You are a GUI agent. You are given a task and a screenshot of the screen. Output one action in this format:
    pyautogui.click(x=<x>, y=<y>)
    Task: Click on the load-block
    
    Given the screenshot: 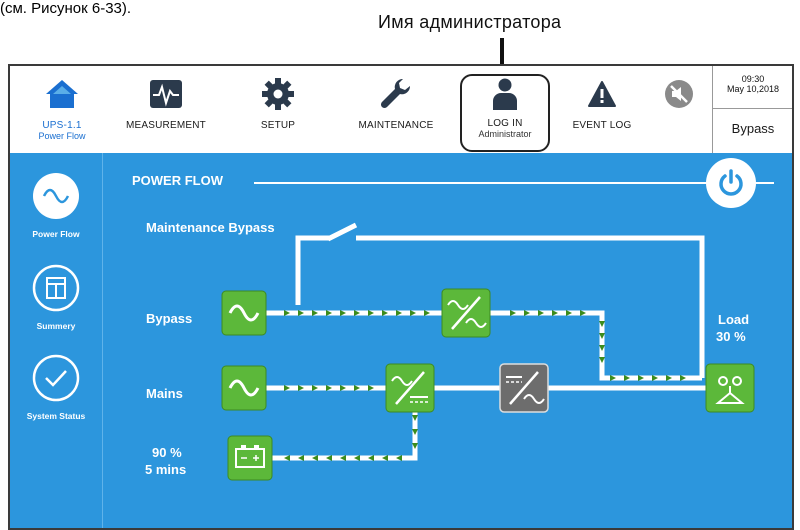 What is the action you would take?
    pyautogui.click(x=730, y=388)
    